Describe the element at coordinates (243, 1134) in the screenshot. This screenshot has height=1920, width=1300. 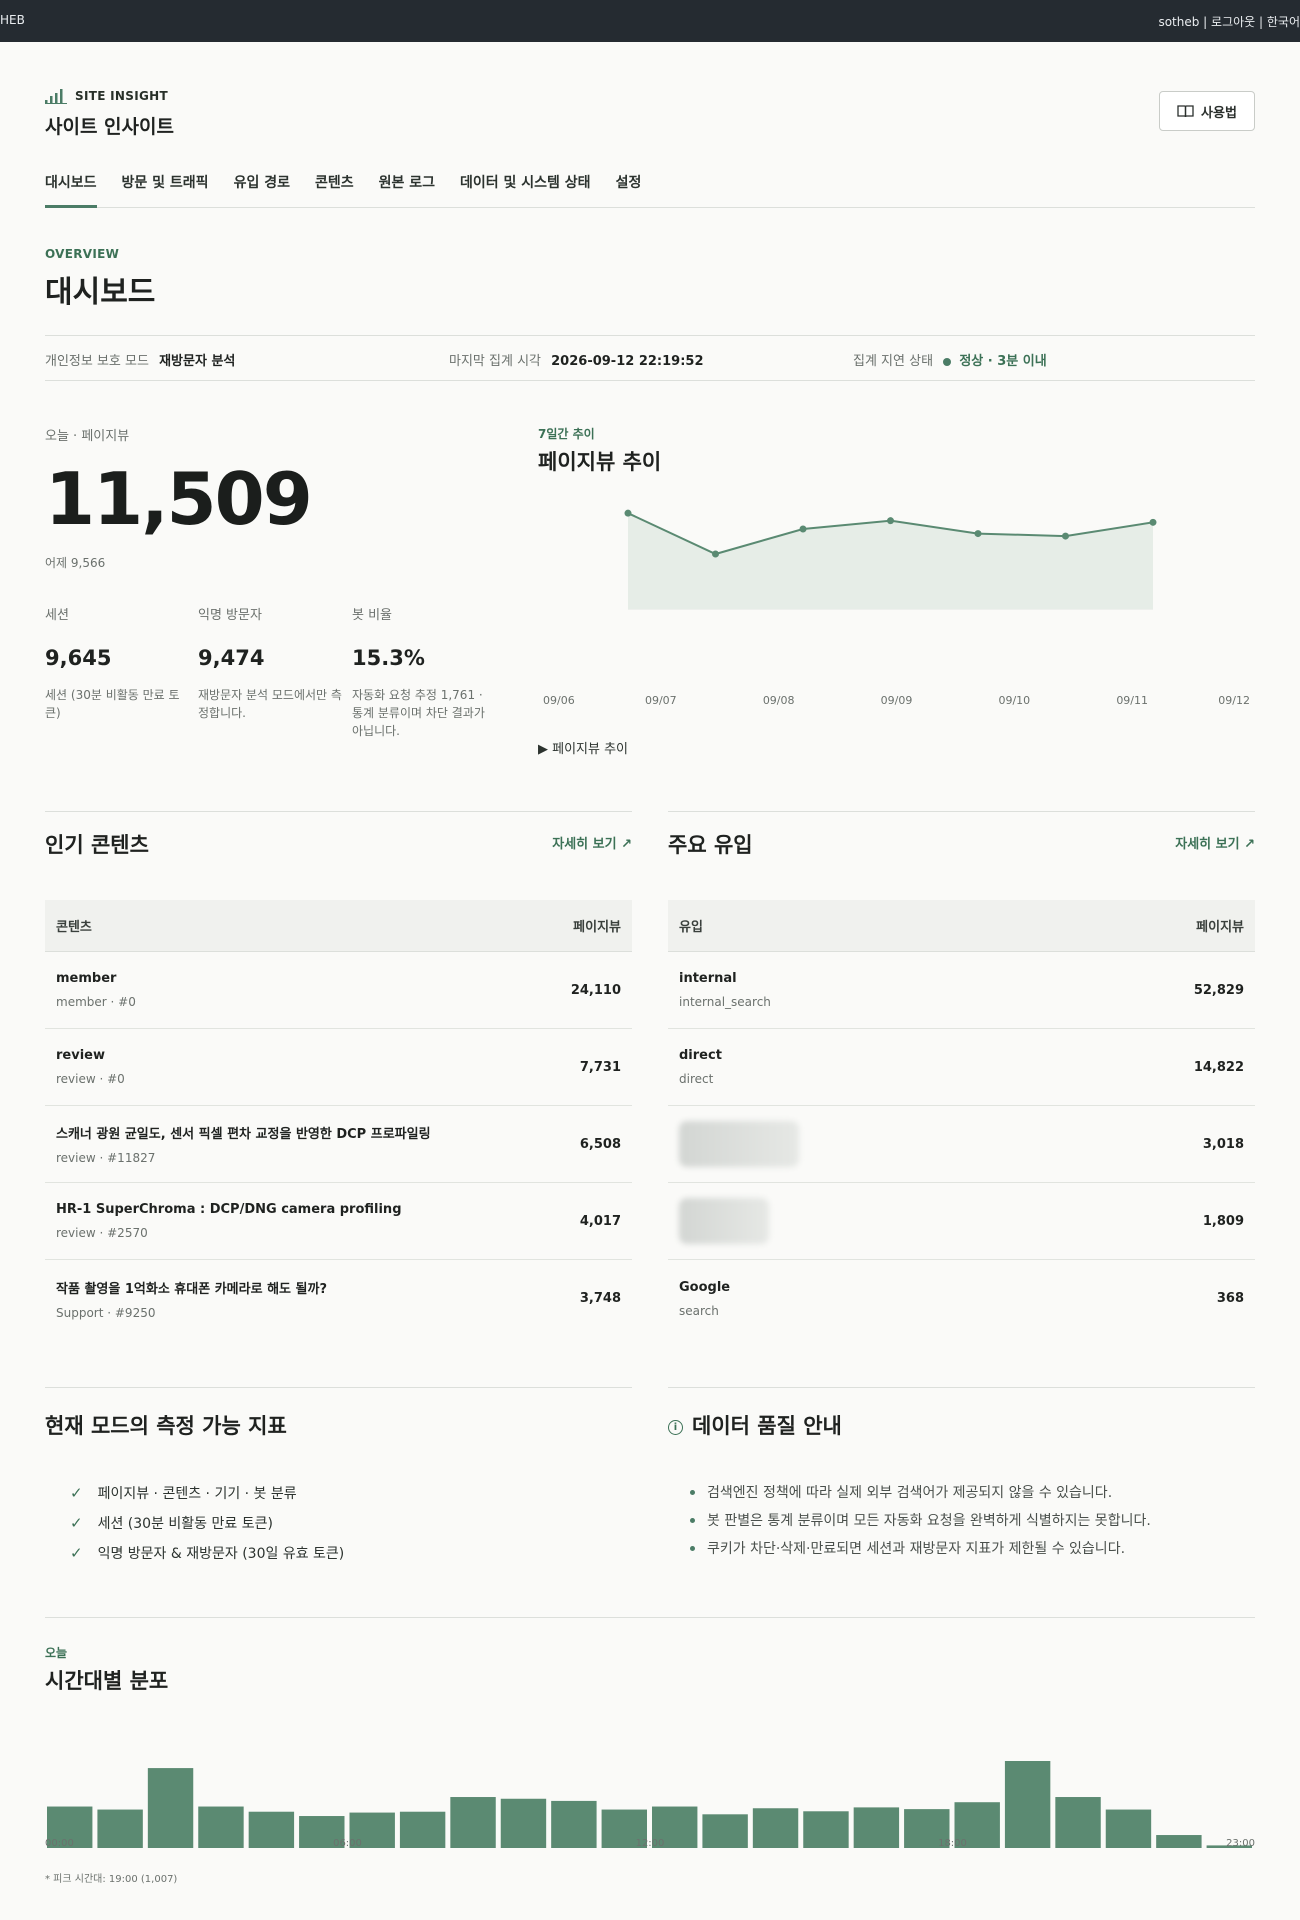
I see `row-title: 스캐너 광원 균일도, 센서 픽셀 편차 교정을 반영한 DCP 프로파일링` at that location.